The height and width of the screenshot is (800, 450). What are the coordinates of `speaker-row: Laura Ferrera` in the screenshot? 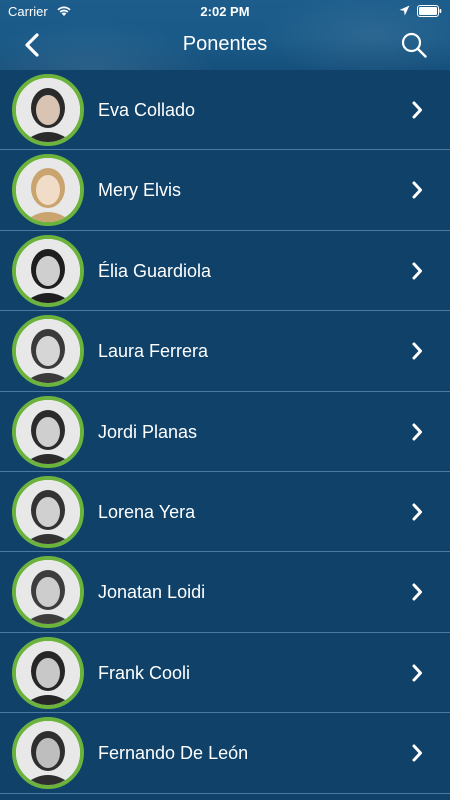 It's located at (225, 351).